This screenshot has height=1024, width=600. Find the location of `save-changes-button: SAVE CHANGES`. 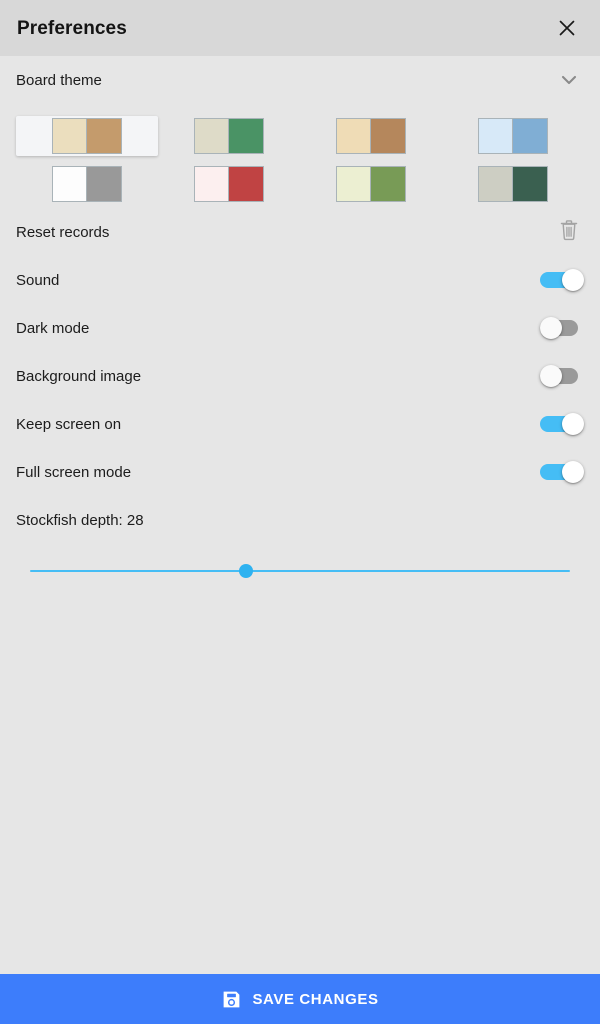

save-changes-button: SAVE CHANGES is located at coordinates (300, 999).